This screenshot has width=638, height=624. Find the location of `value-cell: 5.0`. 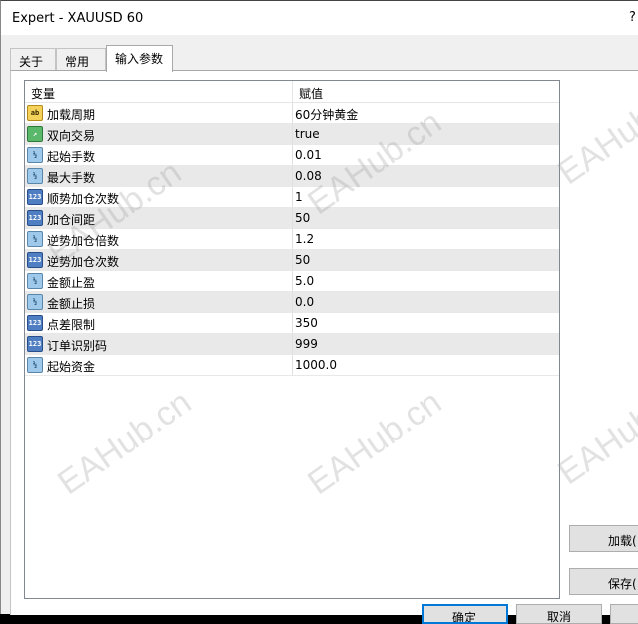

value-cell: 5.0 is located at coordinates (426, 281).